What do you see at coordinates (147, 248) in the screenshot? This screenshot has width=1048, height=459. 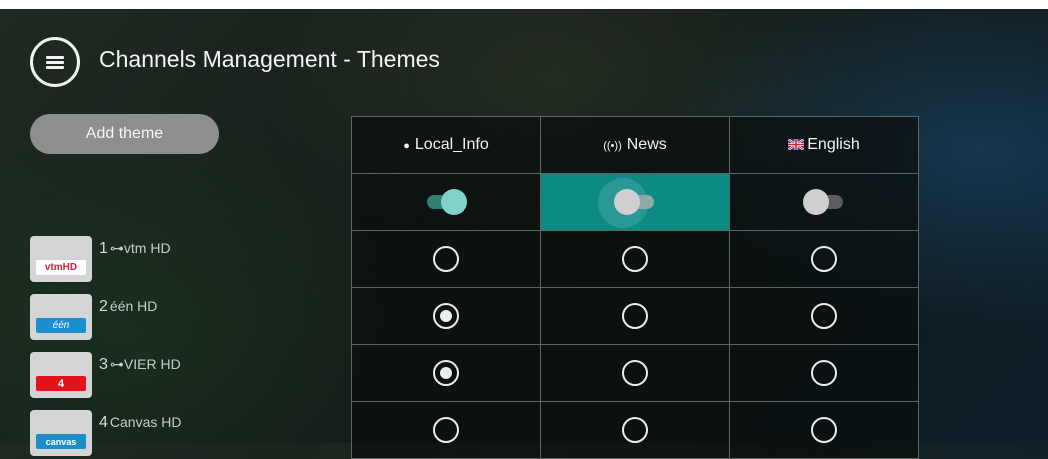 I see `channel-name: vtm HD` at bounding box center [147, 248].